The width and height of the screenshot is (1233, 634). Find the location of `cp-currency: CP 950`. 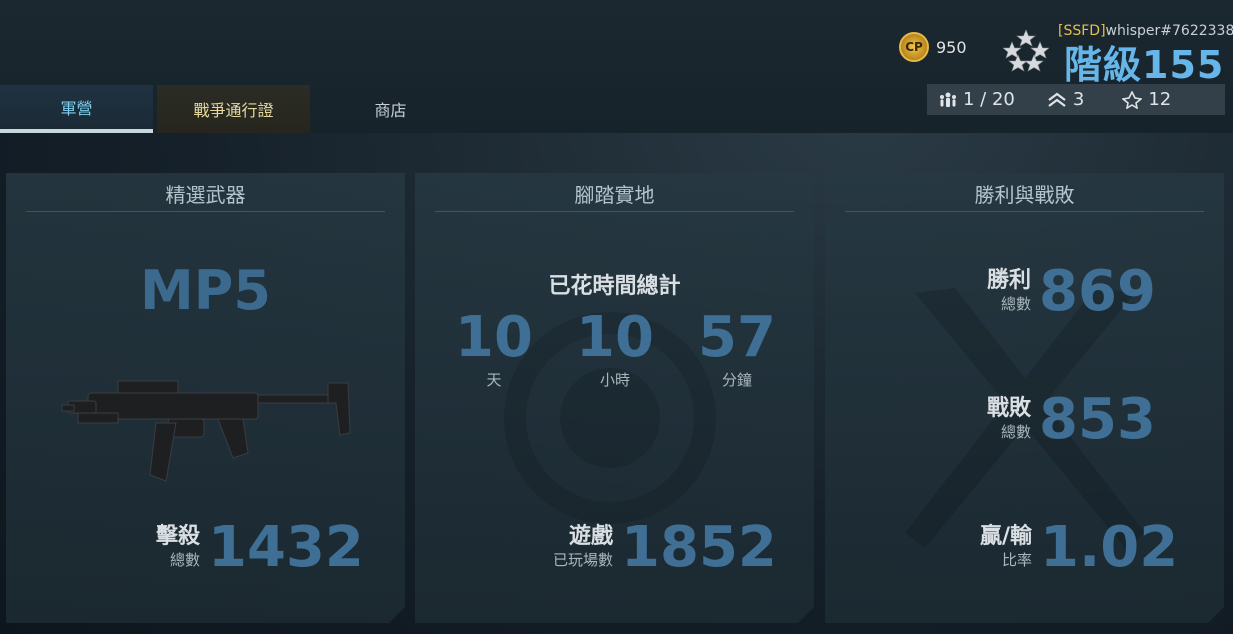

cp-currency: CP 950 is located at coordinates (933, 47).